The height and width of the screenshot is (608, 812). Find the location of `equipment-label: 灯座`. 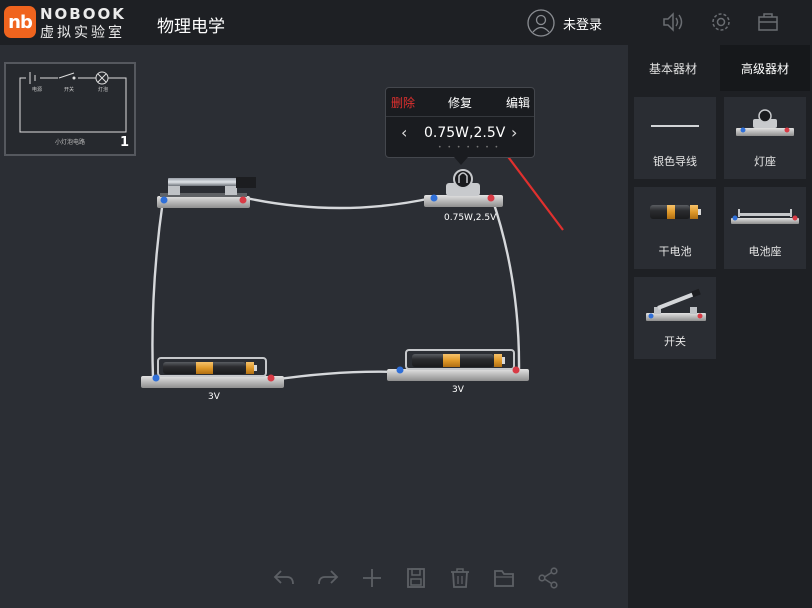

equipment-label: 灯座 is located at coordinates (765, 161).